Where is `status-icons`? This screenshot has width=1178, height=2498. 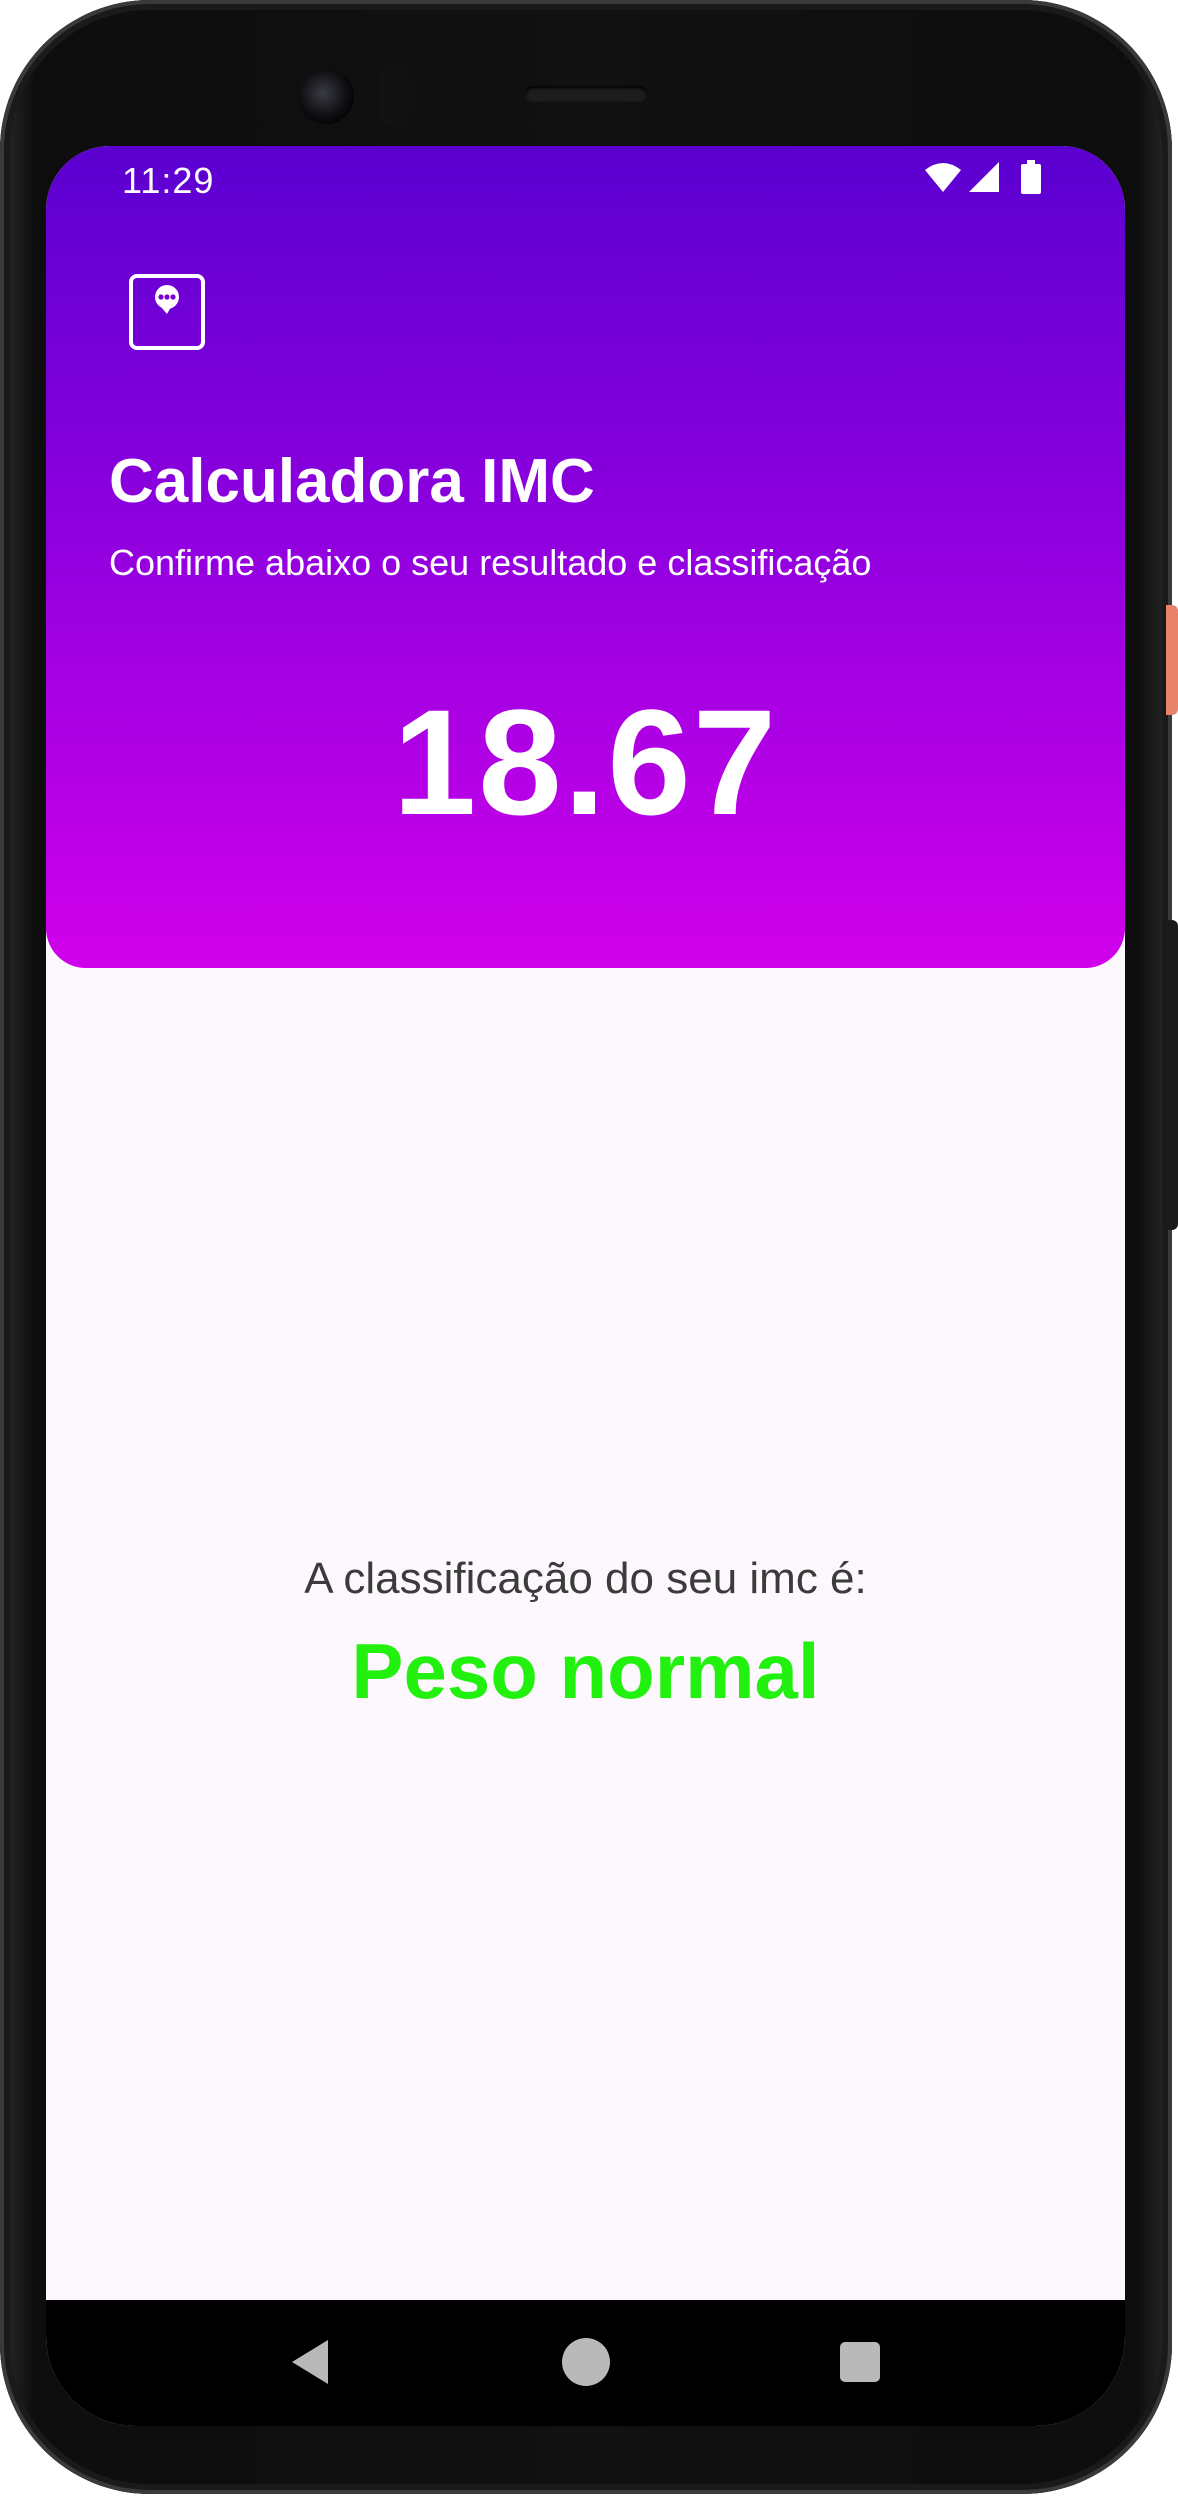
status-icons is located at coordinates (988, 180).